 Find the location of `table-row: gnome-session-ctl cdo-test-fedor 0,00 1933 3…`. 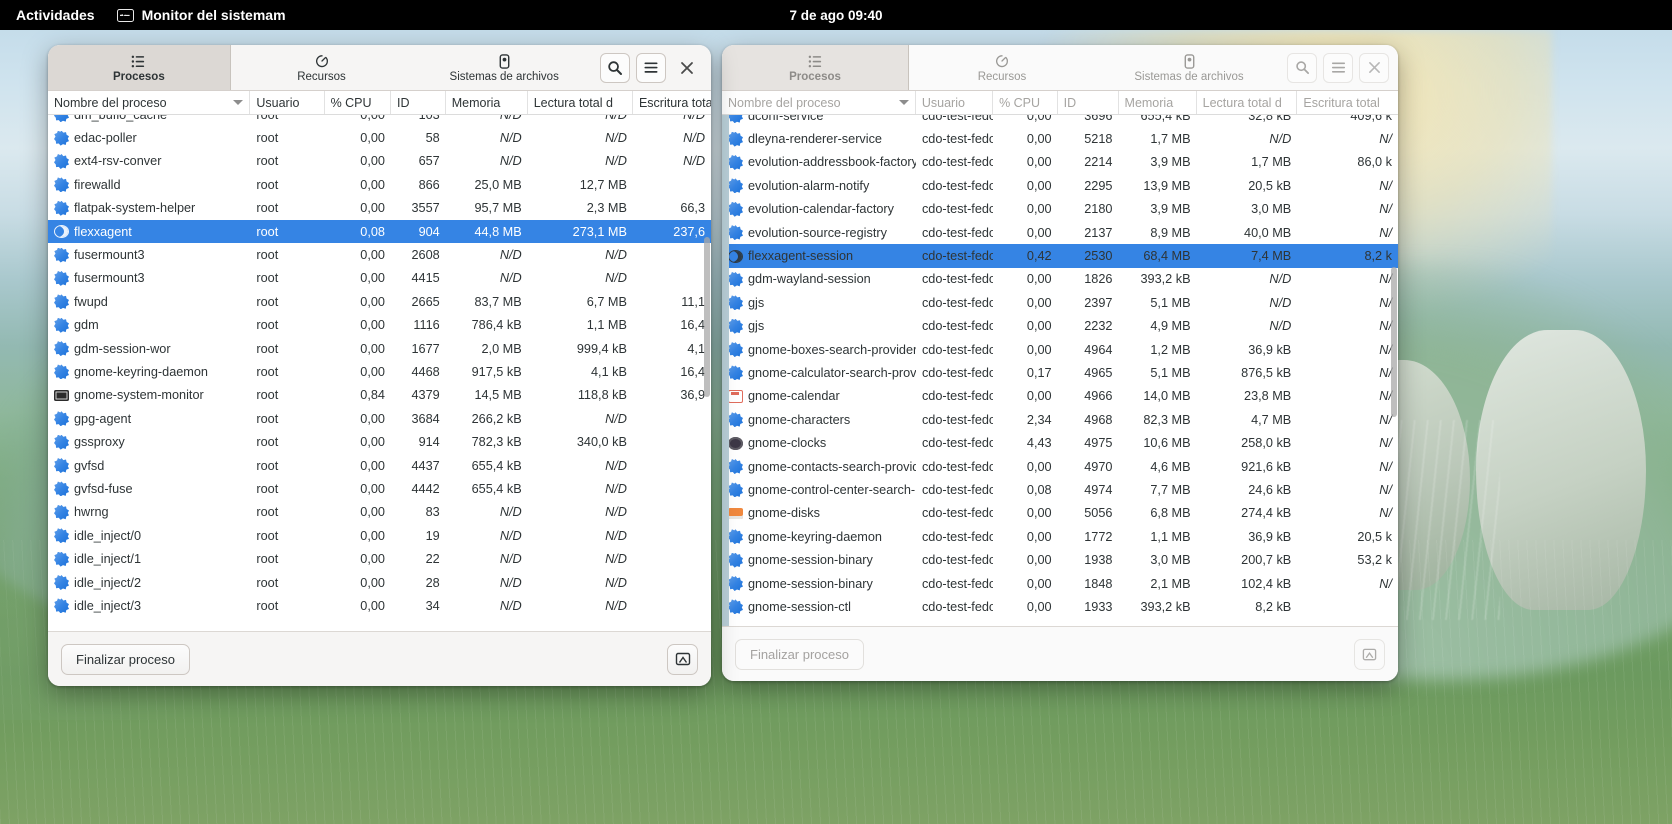

table-row: gnome-session-ctl cdo-test-fedor 0,00 1933 3… is located at coordinates (1060, 606).